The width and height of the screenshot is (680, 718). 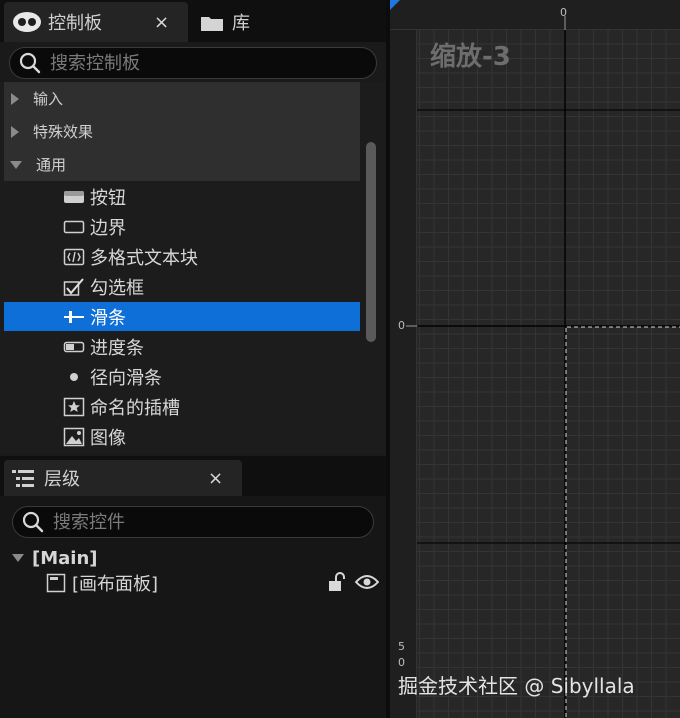 What do you see at coordinates (115, 584) in the screenshot?
I see `tree-child-label: [画布面板]` at bounding box center [115, 584].